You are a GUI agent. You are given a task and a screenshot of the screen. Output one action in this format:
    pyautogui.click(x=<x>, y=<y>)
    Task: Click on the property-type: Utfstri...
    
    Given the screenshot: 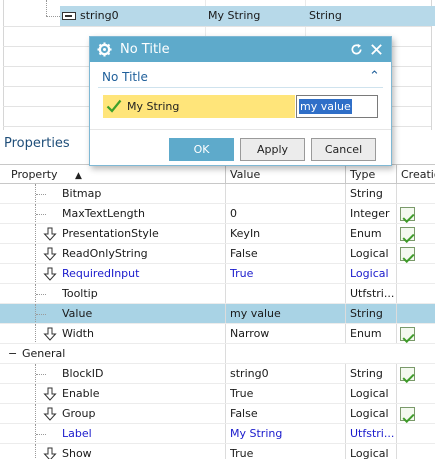 What is the action you would take?
    pyautogui.click(x=372, y=293)
    